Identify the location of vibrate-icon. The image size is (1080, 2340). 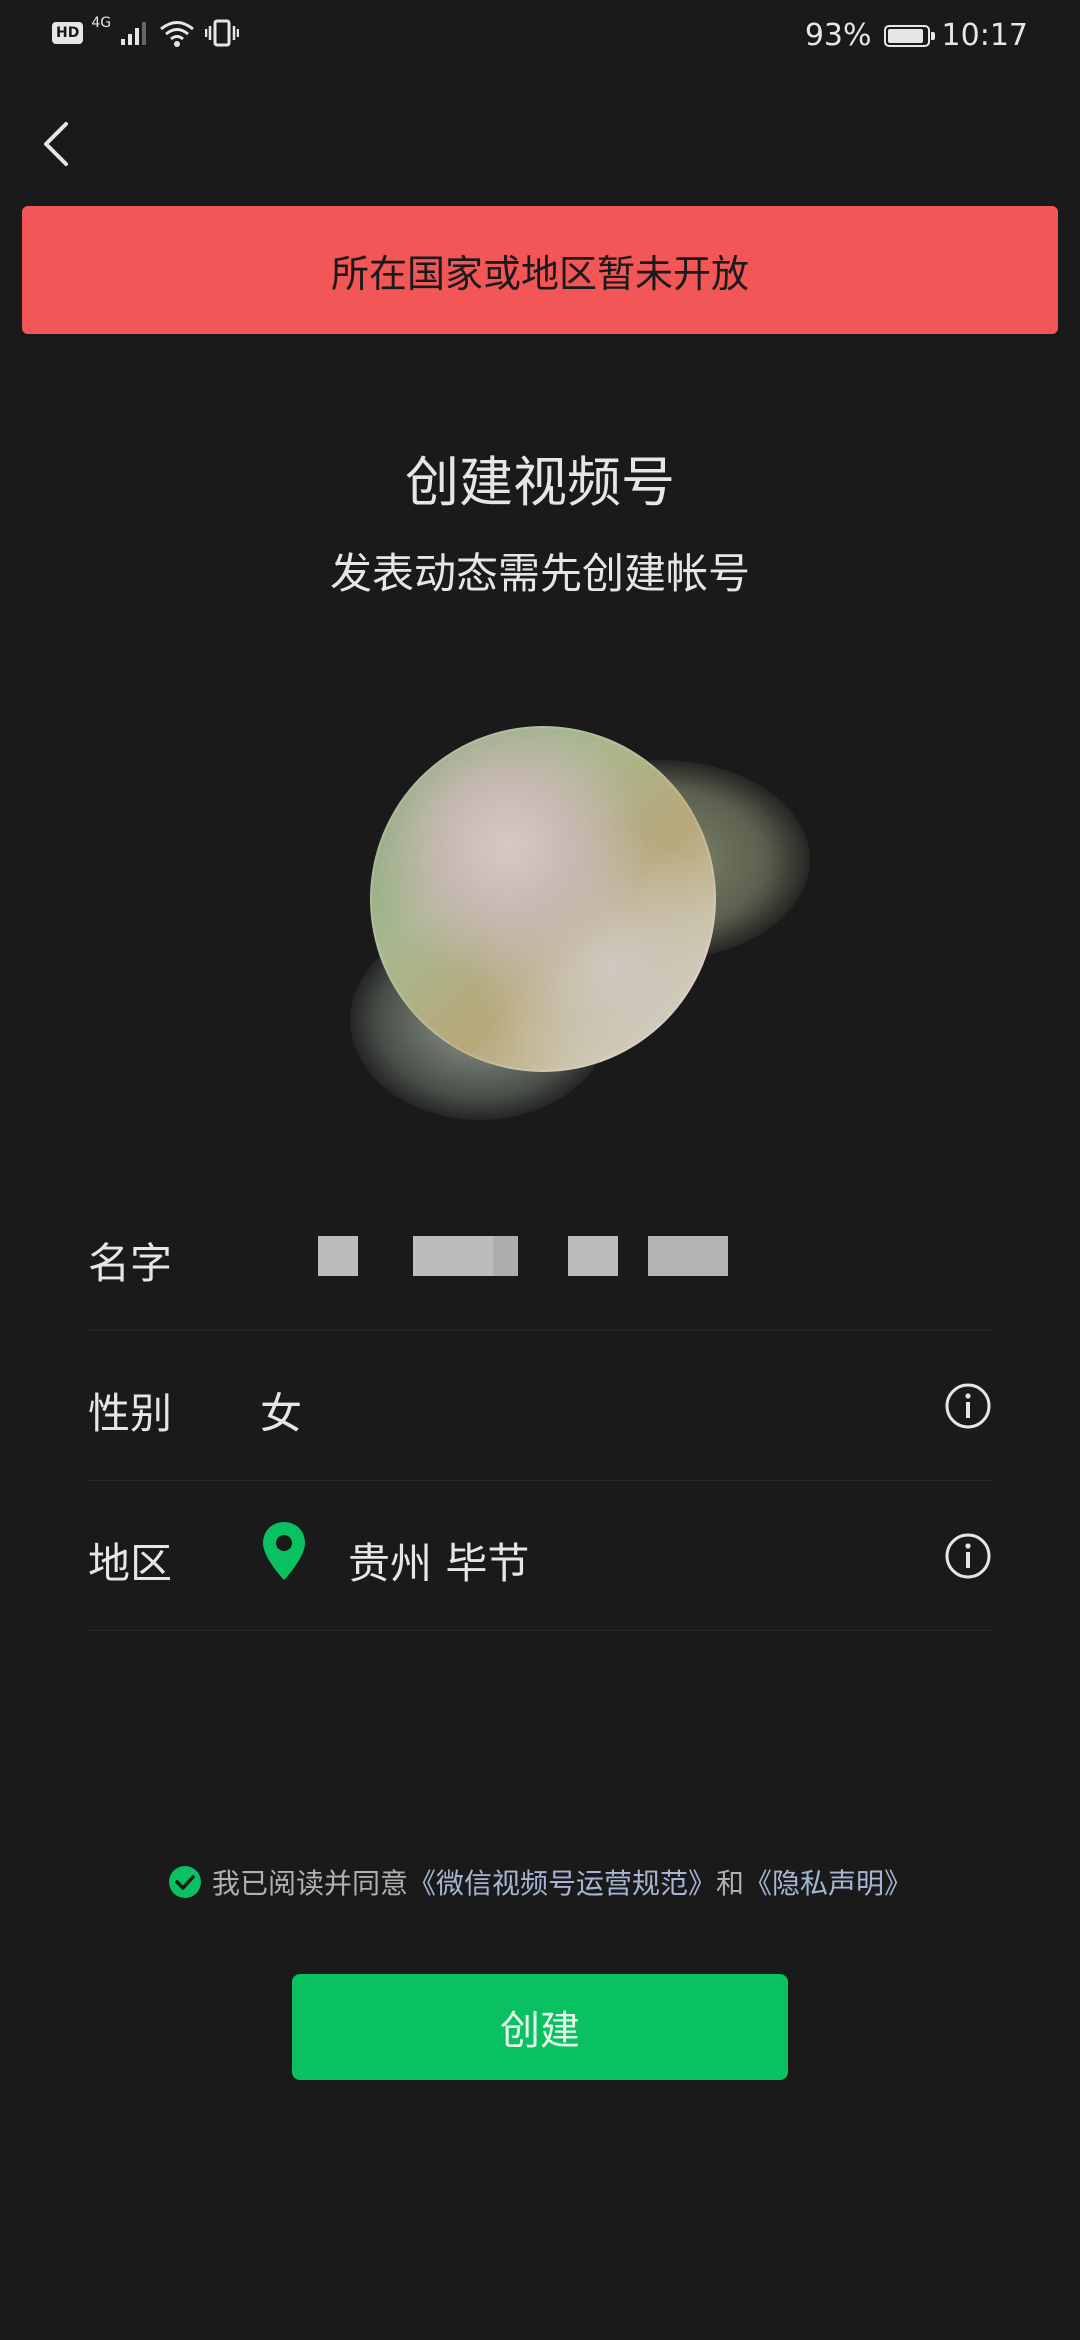
(222, 33).